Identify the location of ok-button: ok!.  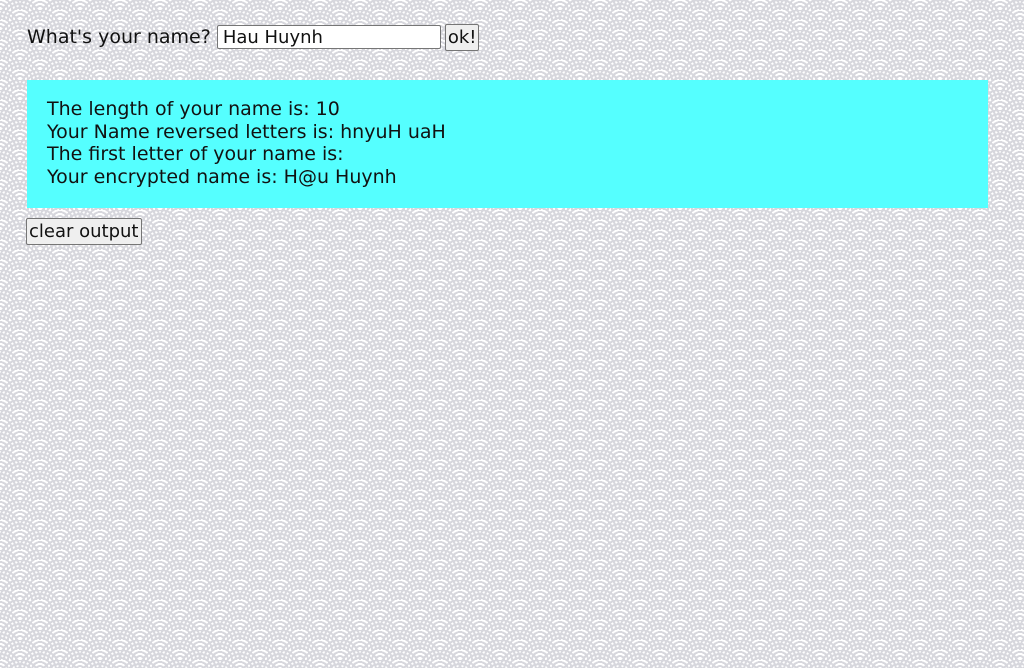
(462, 37).